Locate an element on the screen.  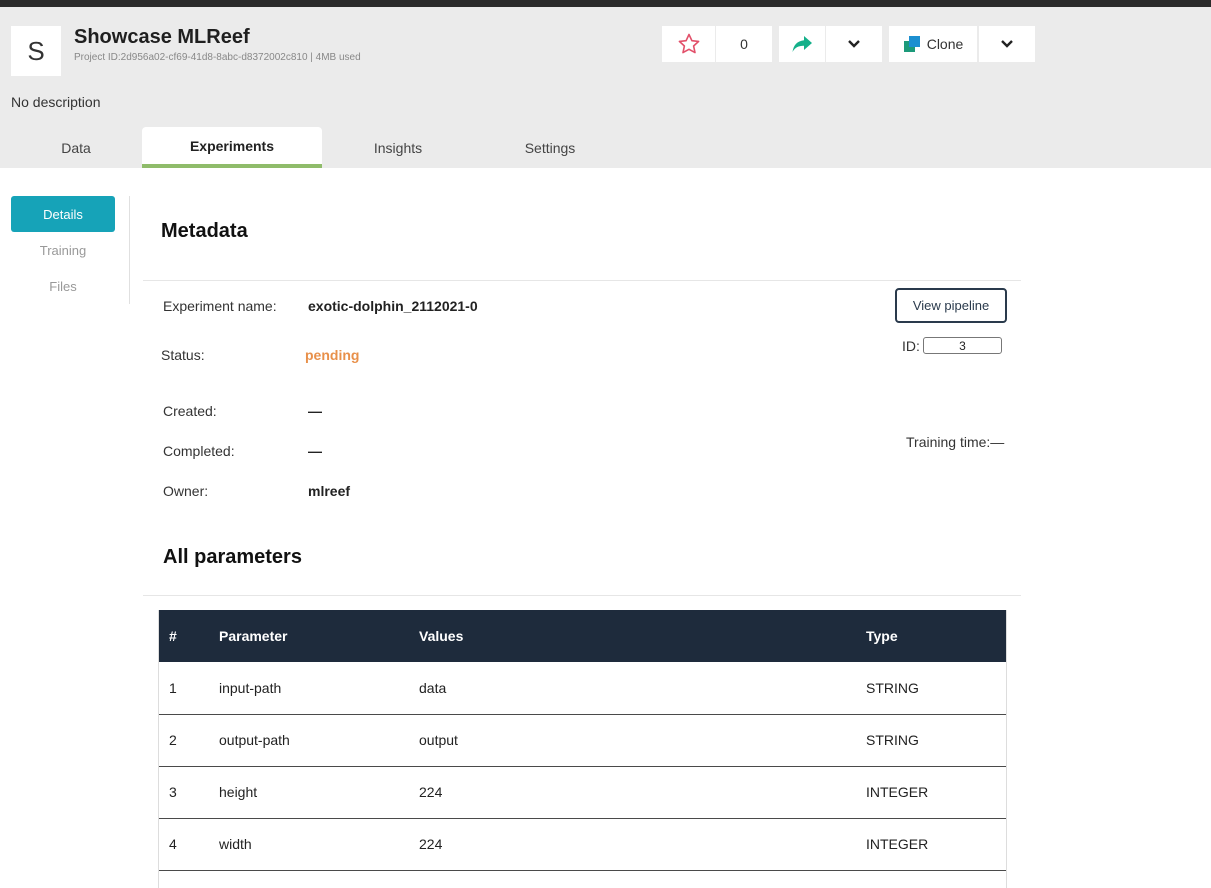
created-value: — is located at coordinates (315, 411).